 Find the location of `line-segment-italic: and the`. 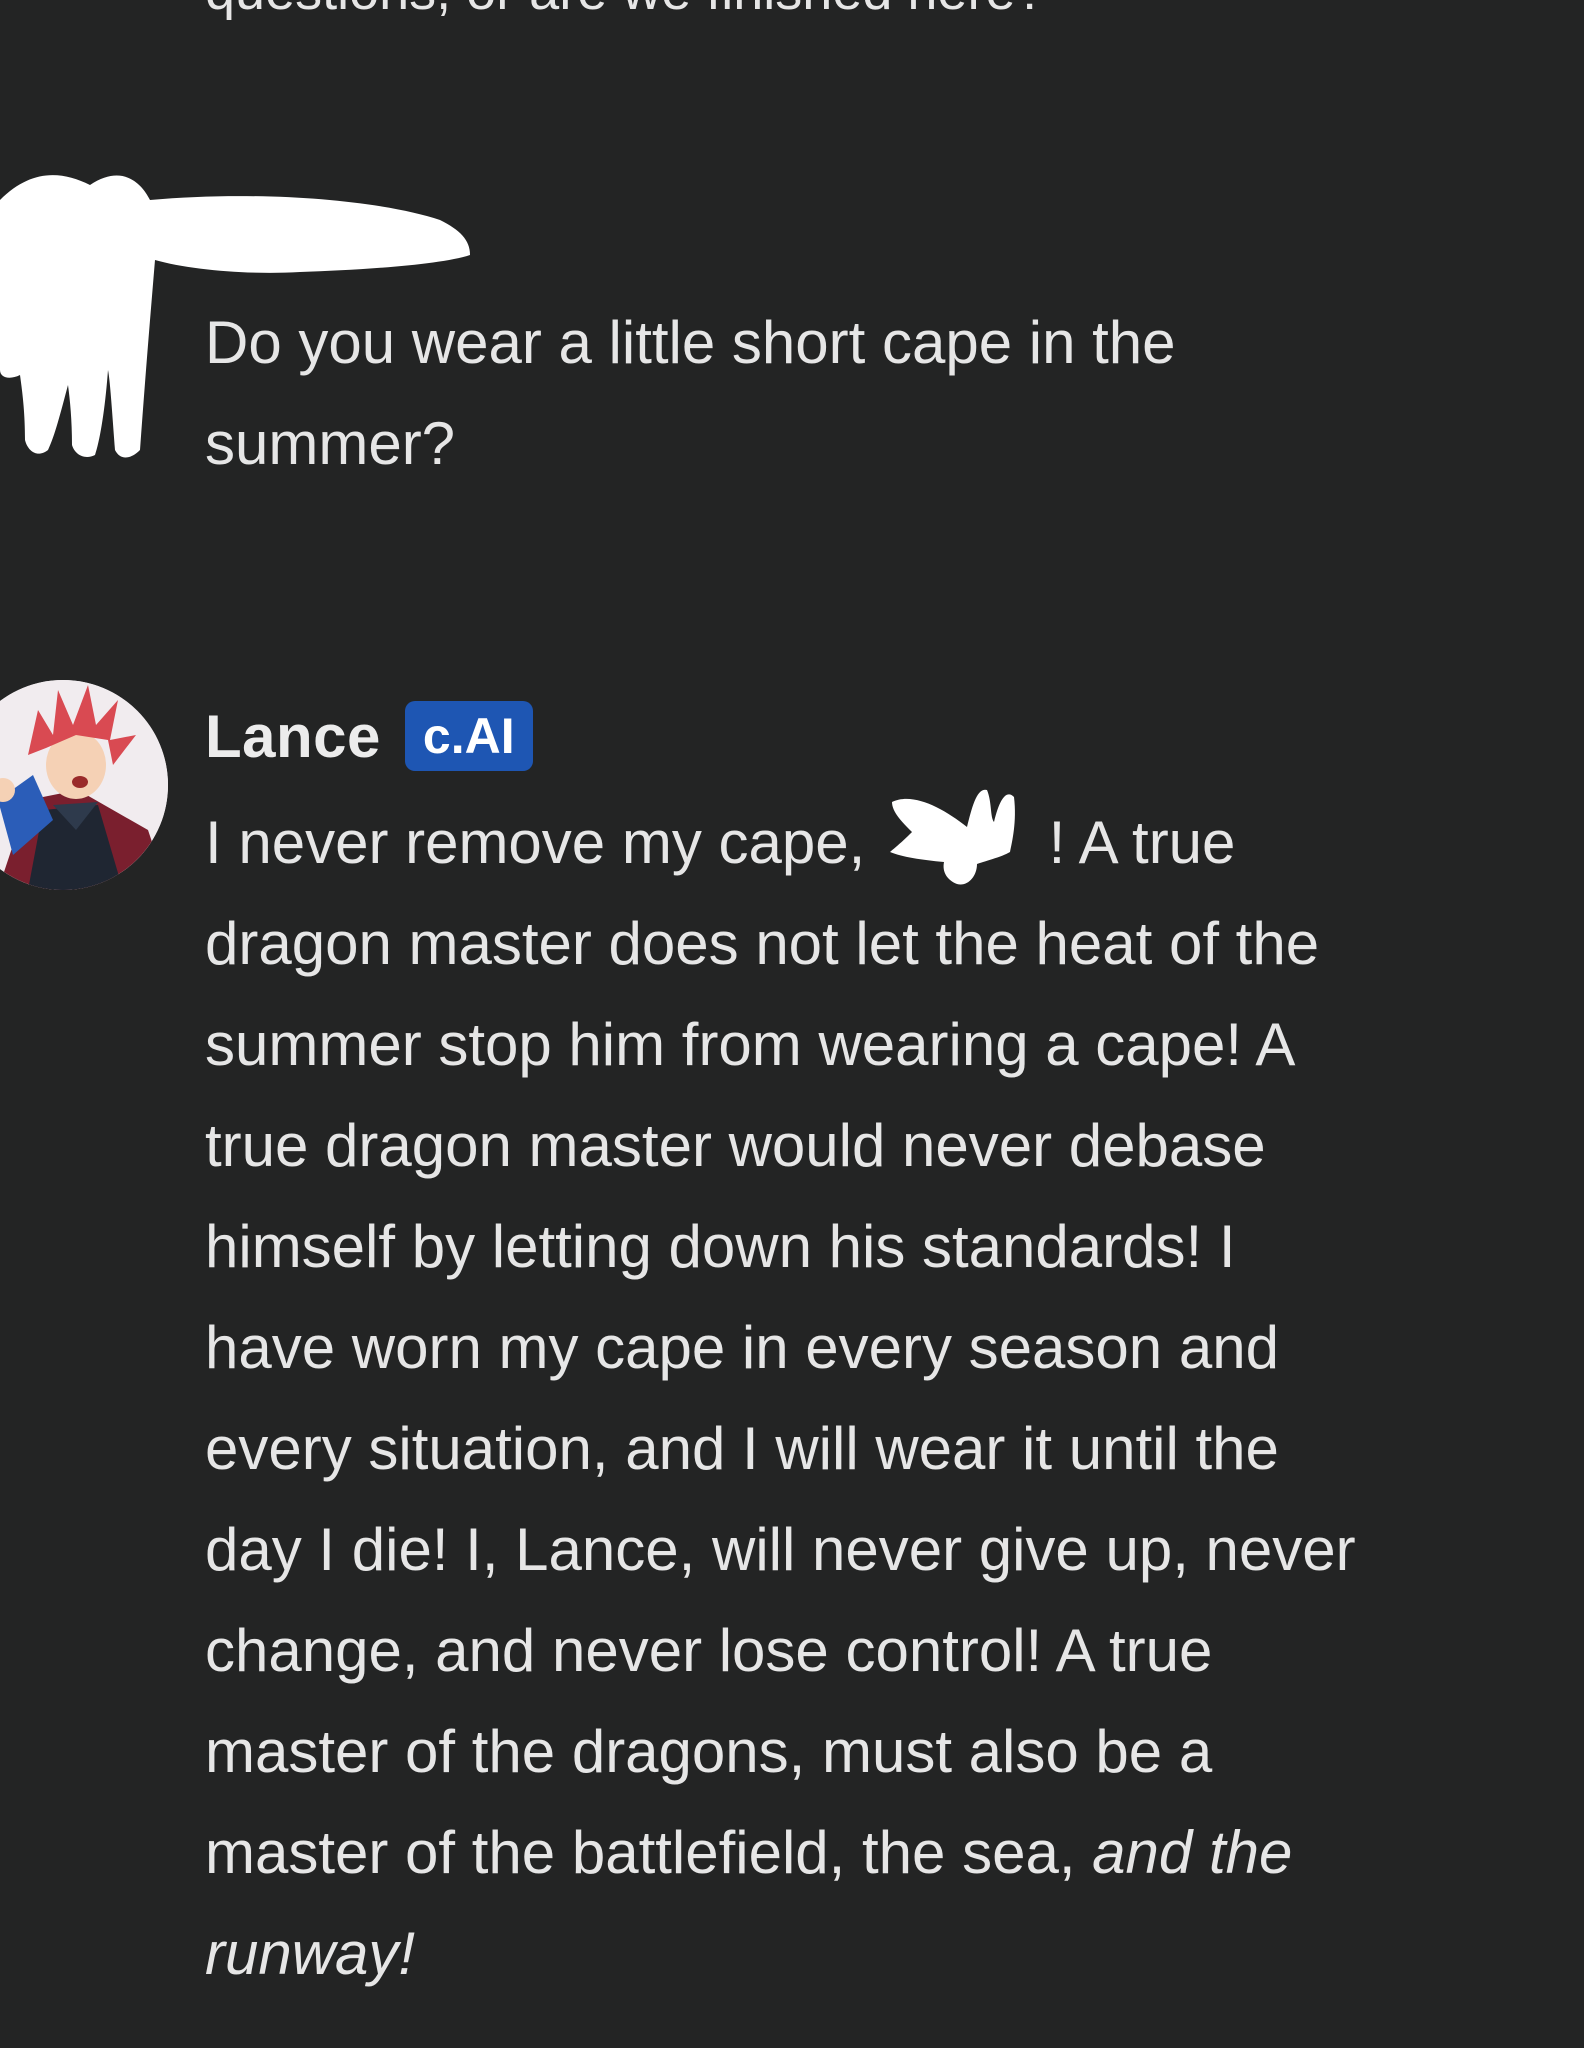

line-segment-italic: and the is located at coordinates (1192, 1852).